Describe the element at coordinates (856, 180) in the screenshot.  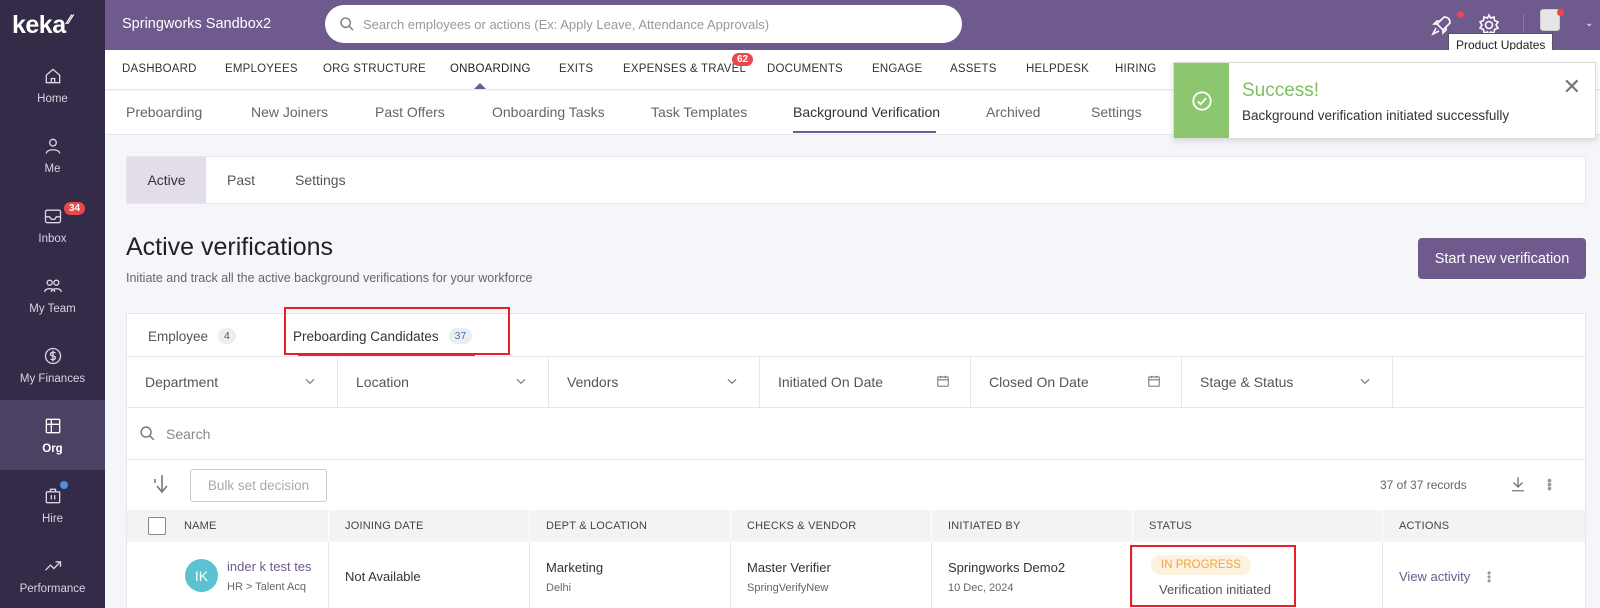
I see `verification-tabs: Active Past Settings` at that location.